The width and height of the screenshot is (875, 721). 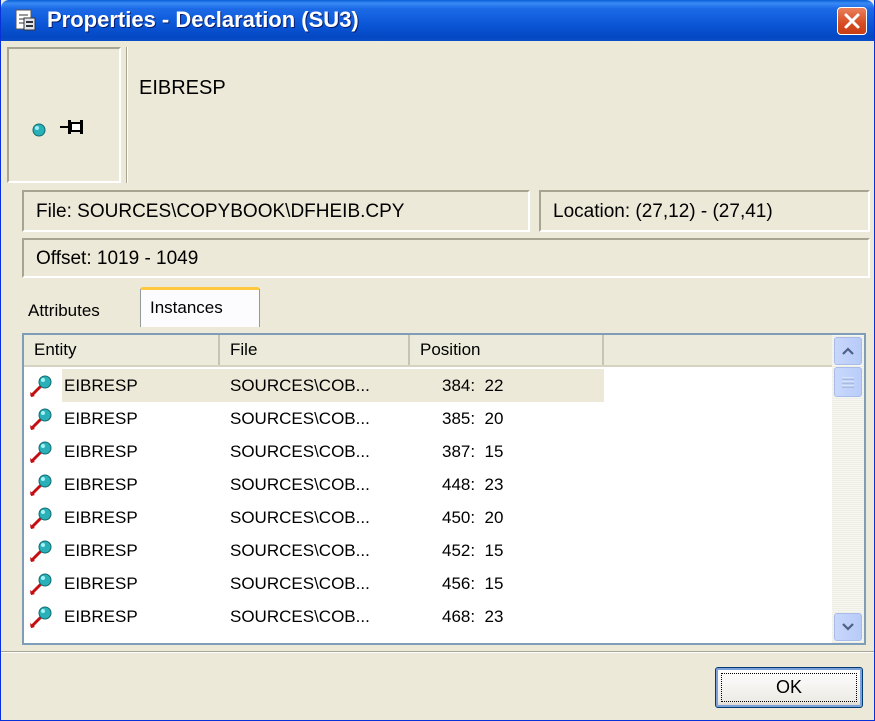 What do you see at coordinates (428, 451) in the screenshot?
I see `table-row: EIBRESP SOURCES\COB... 387: 15` at bounding box center [428, 451].